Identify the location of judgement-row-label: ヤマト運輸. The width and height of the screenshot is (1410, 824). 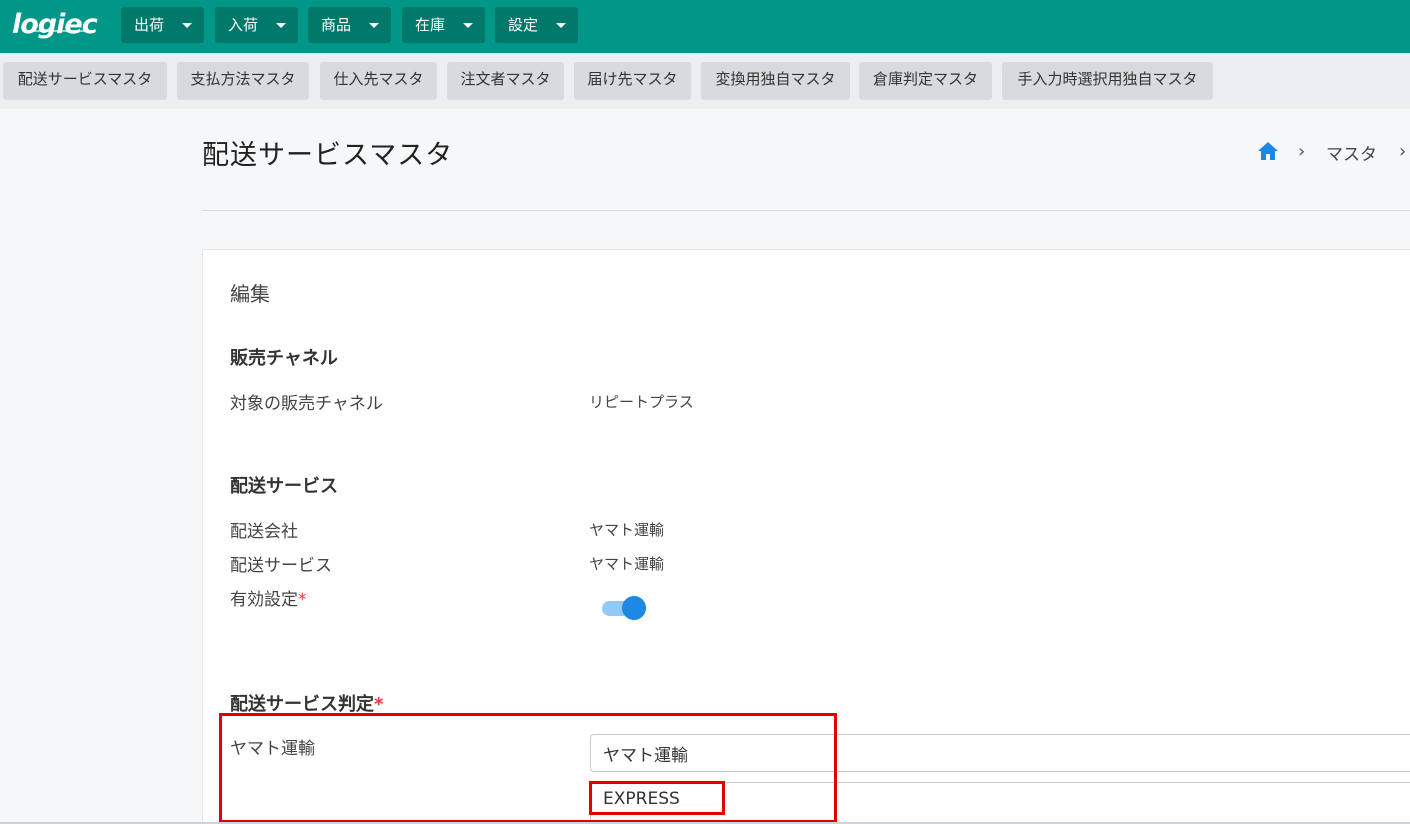
(272, 749).